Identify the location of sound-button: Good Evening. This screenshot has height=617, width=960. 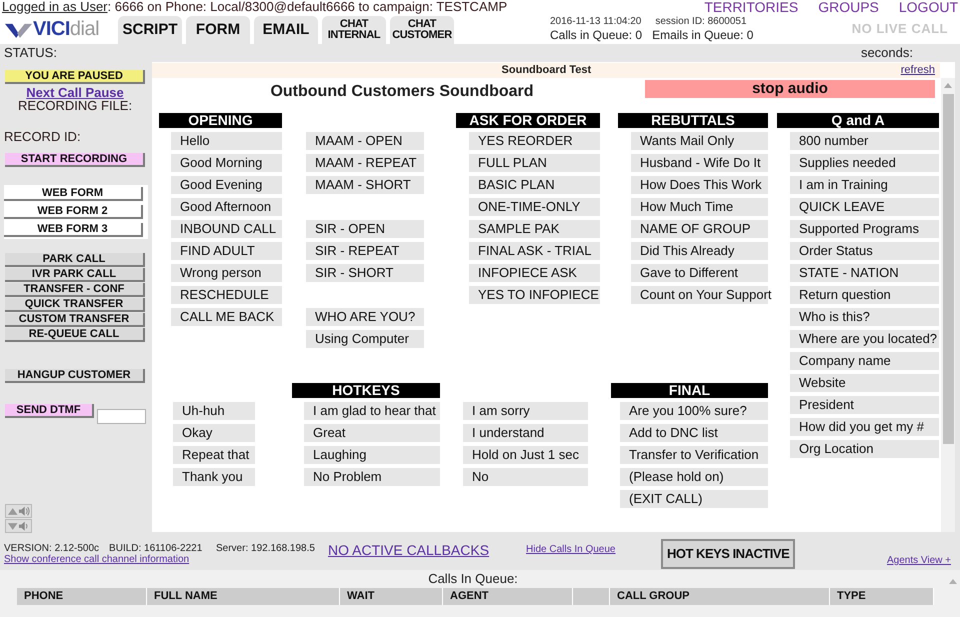
(226, 185).